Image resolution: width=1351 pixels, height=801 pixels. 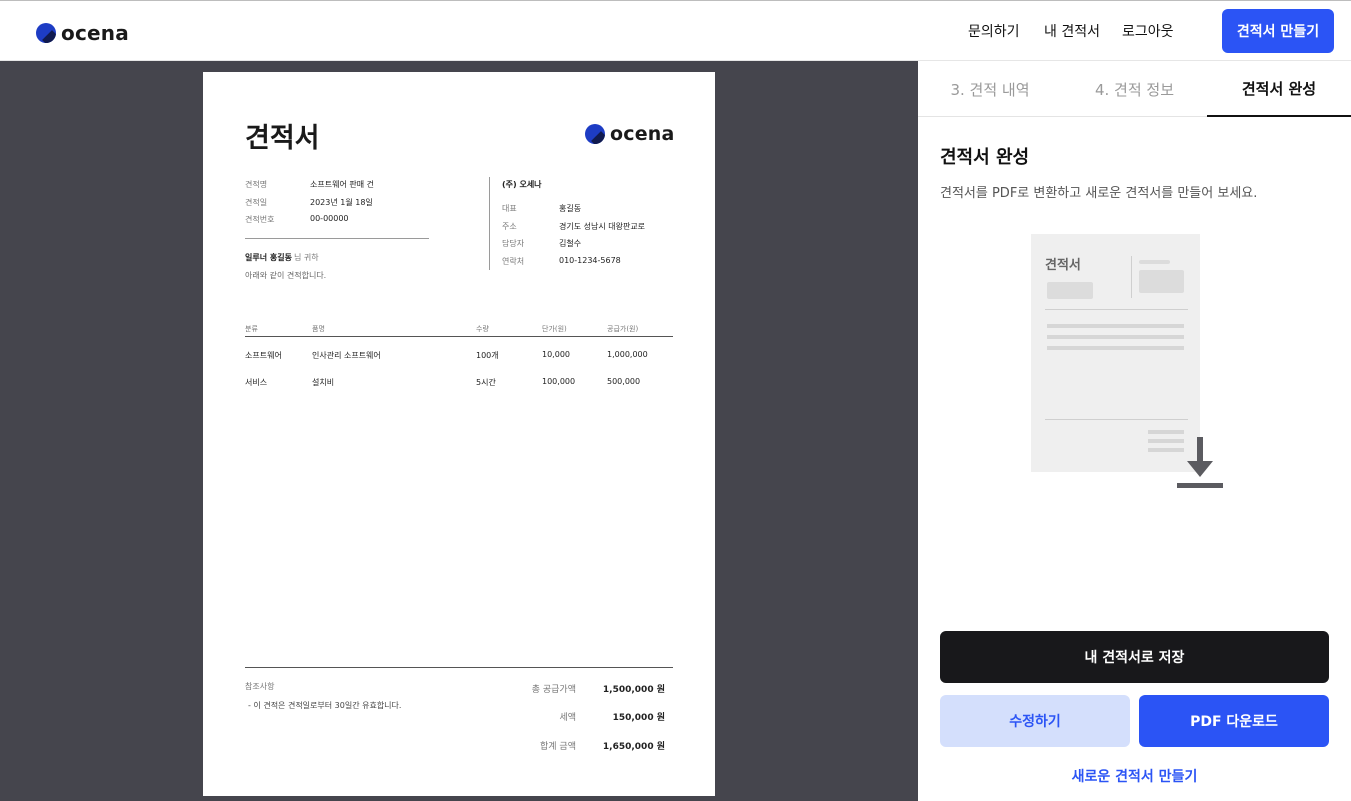 What do you see at coordinates (1072, 31) in the screenshot?
I see `nav-my-quotes: 내 견적서` at bounding box center [1072, 31].